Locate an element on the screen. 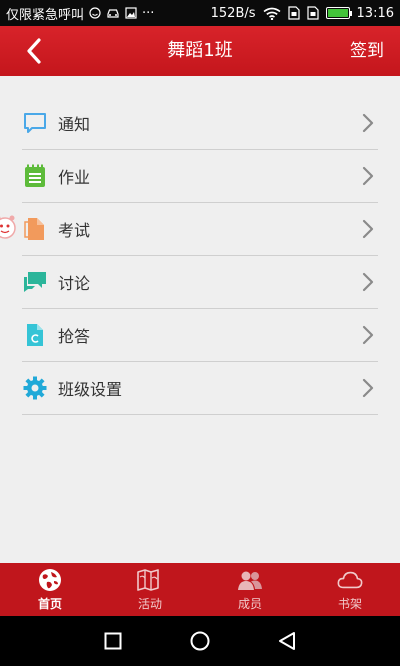 The image size is (400, 666). recent-apps-button is located at coordinates (113, 641).